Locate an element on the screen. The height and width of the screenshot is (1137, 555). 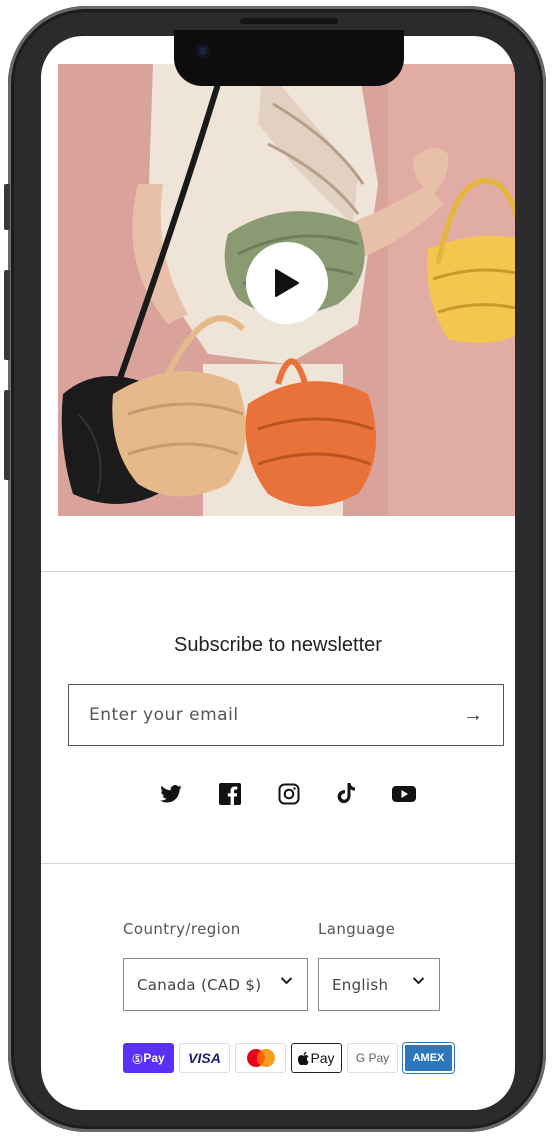
amex-icon: AMEX is located at coordinates (428, 1058).